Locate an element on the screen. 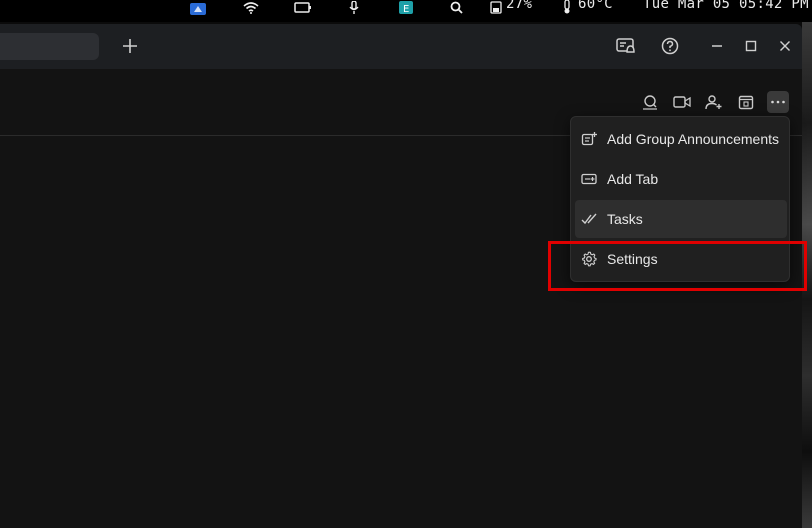  close-icon is located at coordinates (785, 46).